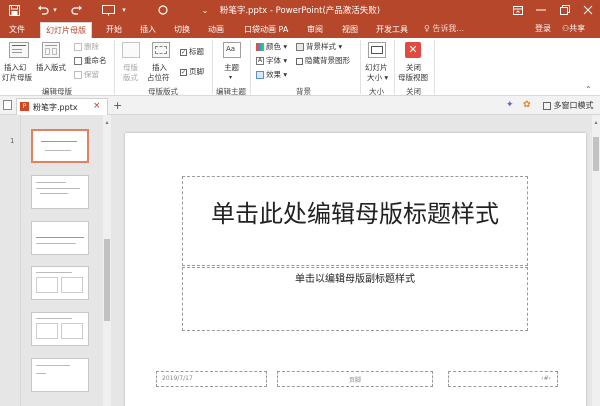 The width and height of the screenshot is (600, 406). What do you see at coordinates (541, 10) in the screenshot?
I see `minimize-icon` at bounding box center [541, 10].